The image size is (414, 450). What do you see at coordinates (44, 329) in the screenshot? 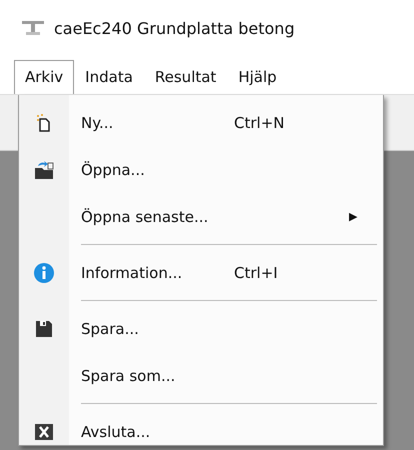
I see `save-icon` at bounding box center [44, 329].